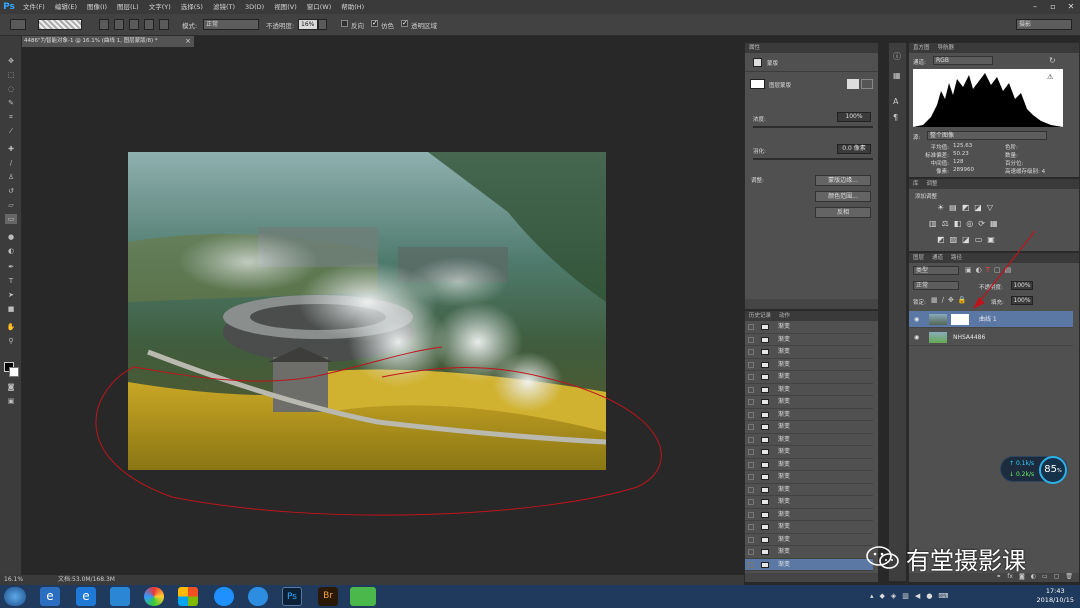  Describe the element at coordinates (916, 184) in the screenshot. I see `library-tab: 库` at that location.